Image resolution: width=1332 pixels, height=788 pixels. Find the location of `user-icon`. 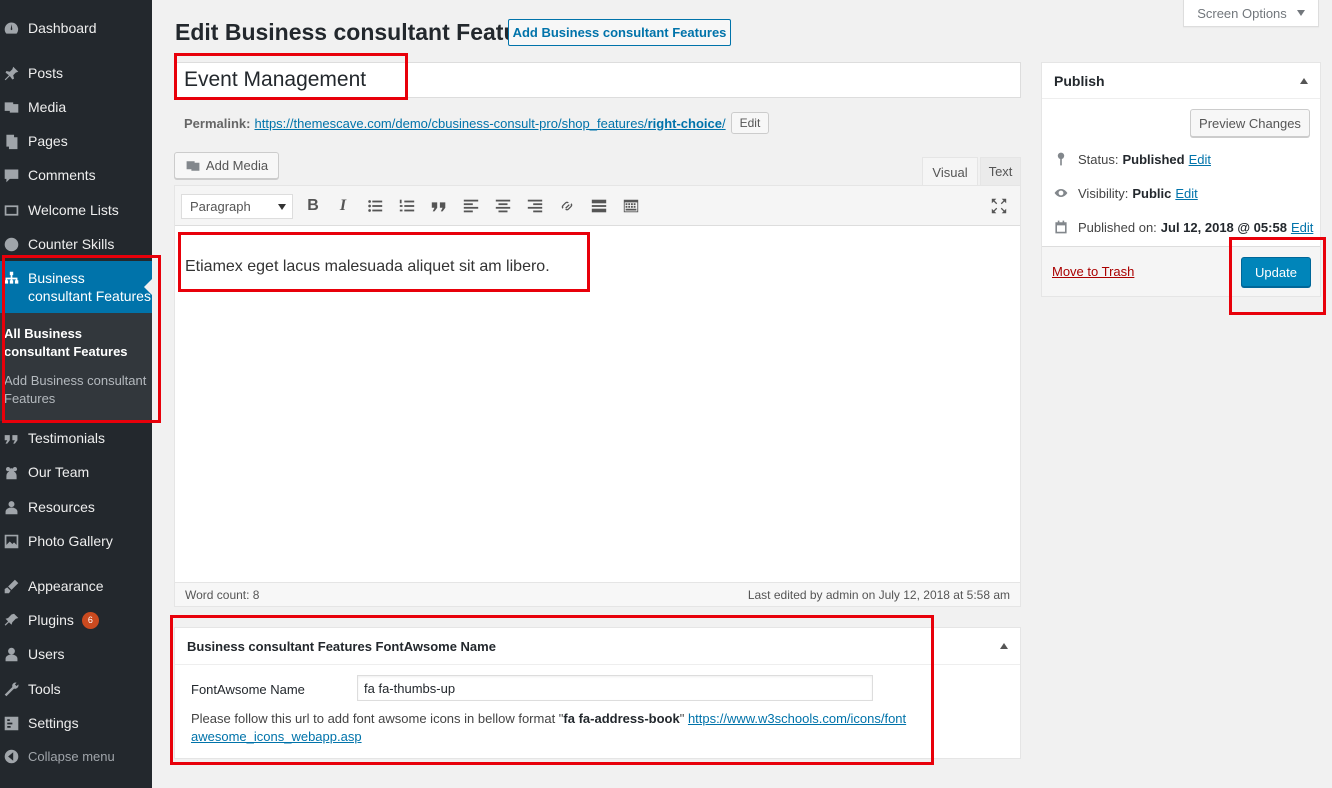

user-icon is located at coordinates (11, 654).